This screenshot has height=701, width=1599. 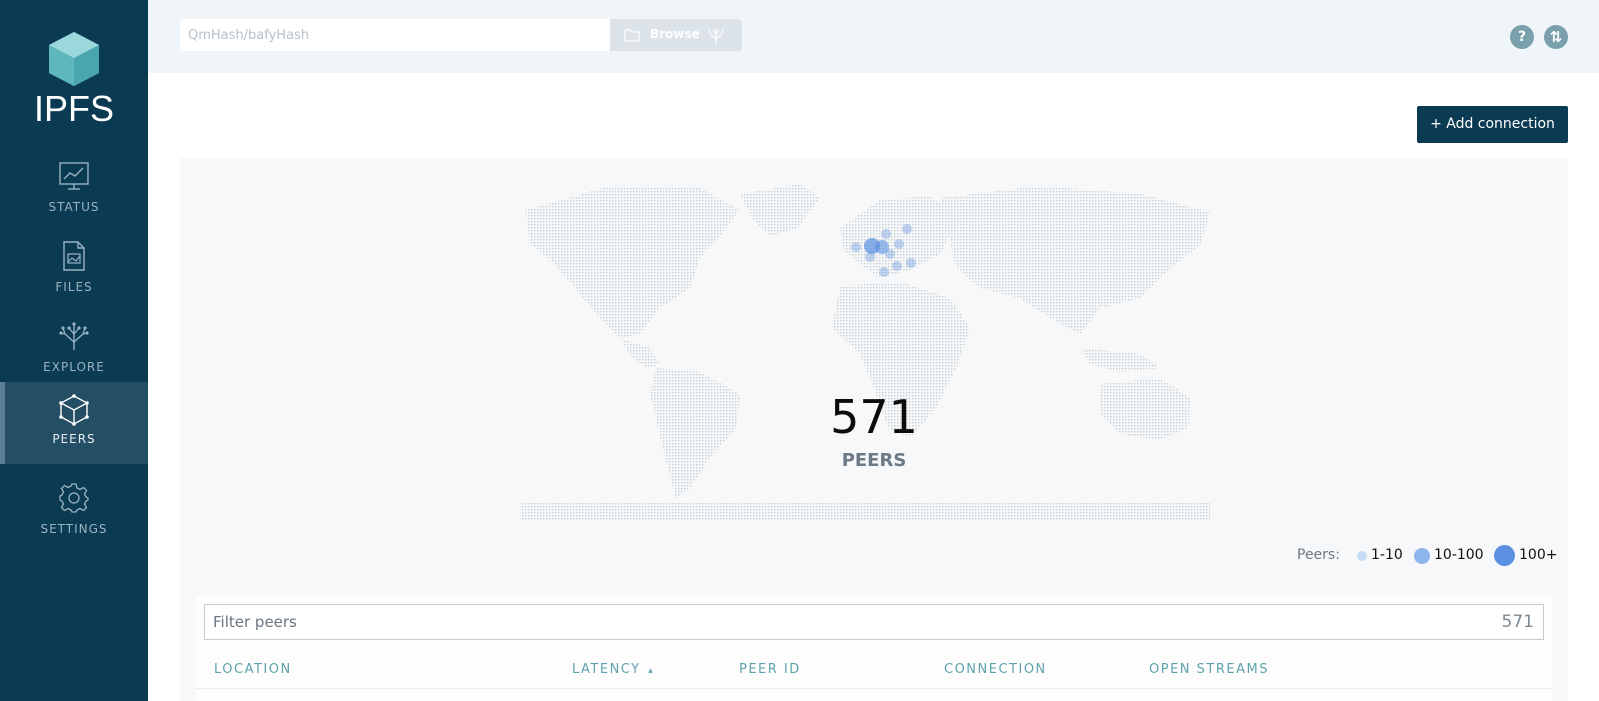 What do you see at coordinates (253, 669) in the screenshot?
I see `column-header-location: LOCATION` at bounding box center [253, 669].